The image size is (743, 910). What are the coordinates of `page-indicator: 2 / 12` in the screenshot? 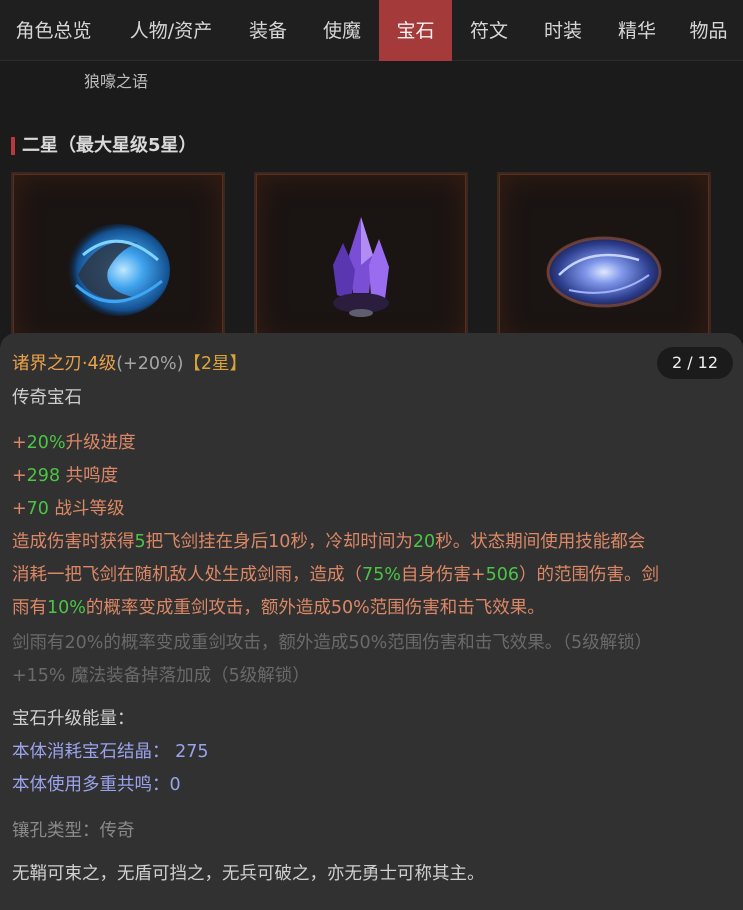 It's located at (695, 363).